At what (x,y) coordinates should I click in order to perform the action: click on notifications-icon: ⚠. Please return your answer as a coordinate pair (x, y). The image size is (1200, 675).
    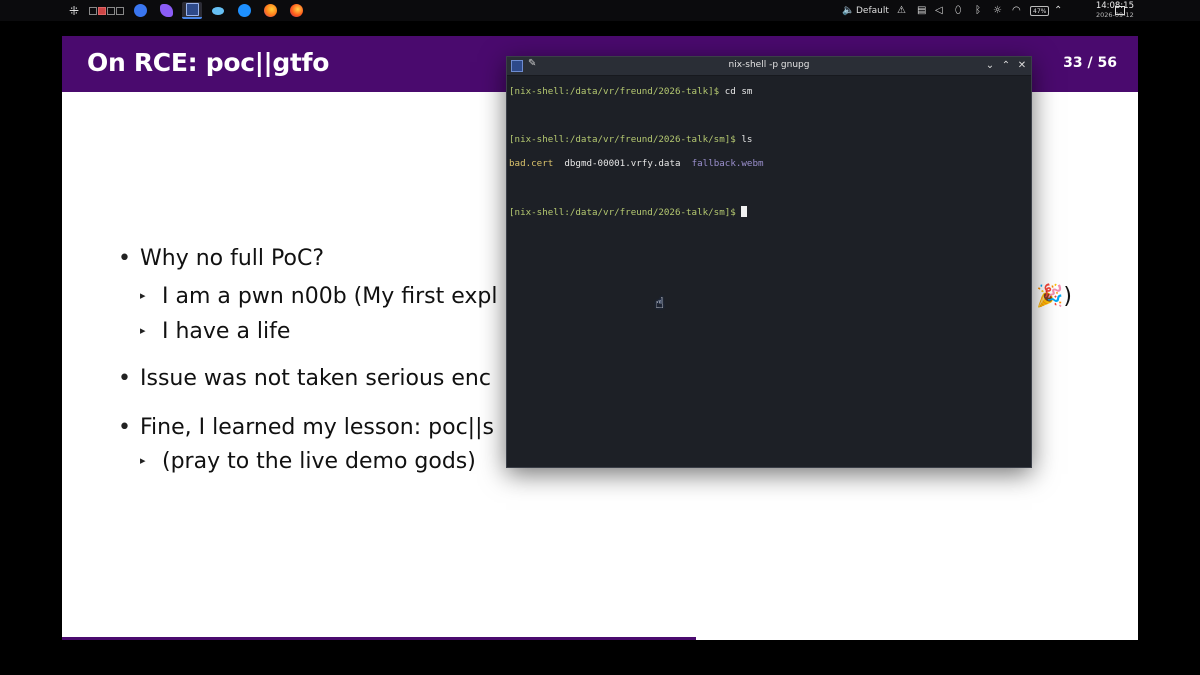
    Looking at the image, I should click on (901, 10).